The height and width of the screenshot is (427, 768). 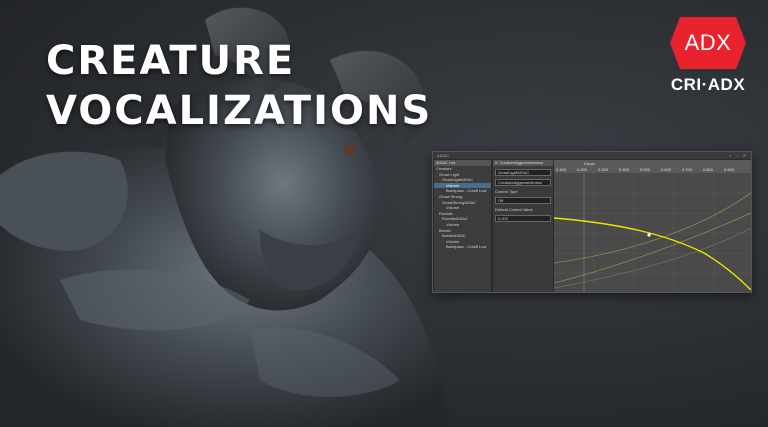 I want to click on curve-main, so click(x=652, y=254).